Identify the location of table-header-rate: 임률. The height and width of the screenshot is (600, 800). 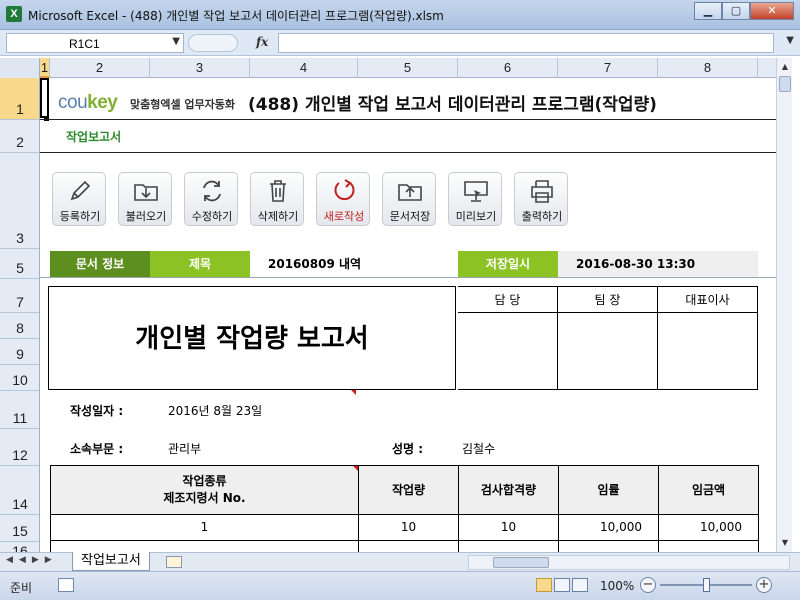
(609, 490).